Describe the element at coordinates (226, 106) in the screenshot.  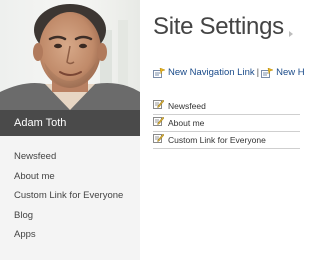
I see `list-item-newsfeed: Newsfeed` at that location.